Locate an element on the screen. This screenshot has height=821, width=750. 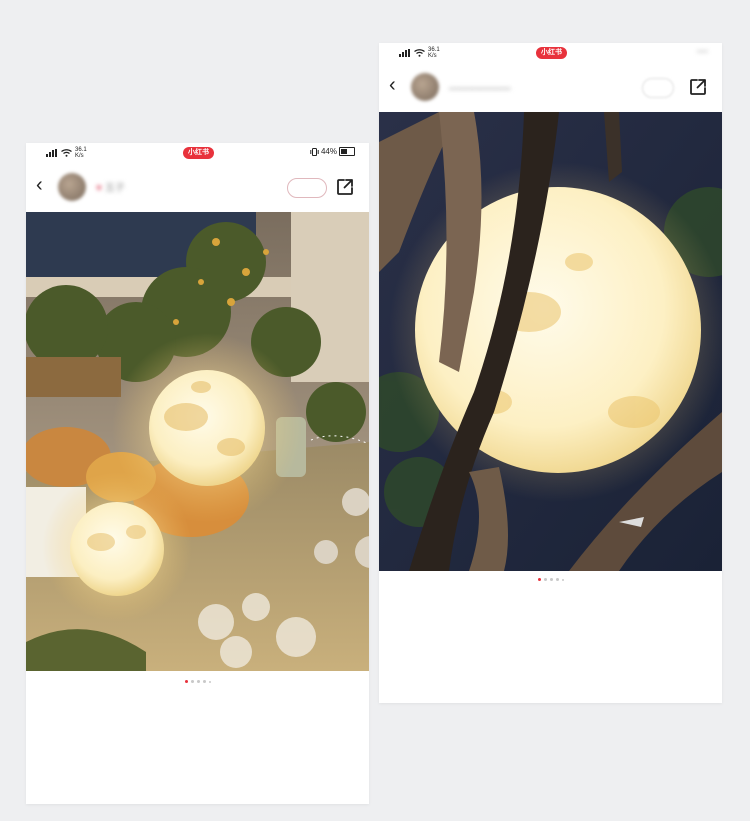
battery-percent: 44% is located at coordinates (328, 151).